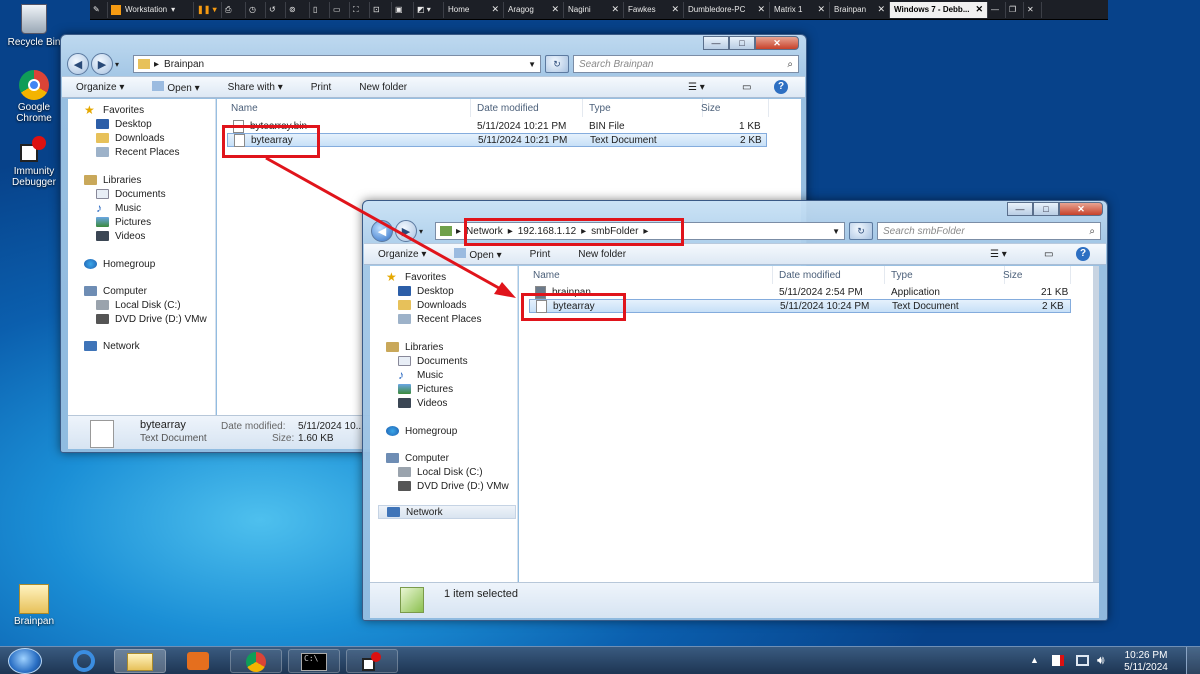 The width and height of the screenshot is (1200, 674). I want to click on tray-expand-icon: ▲, so click(1034, 660).